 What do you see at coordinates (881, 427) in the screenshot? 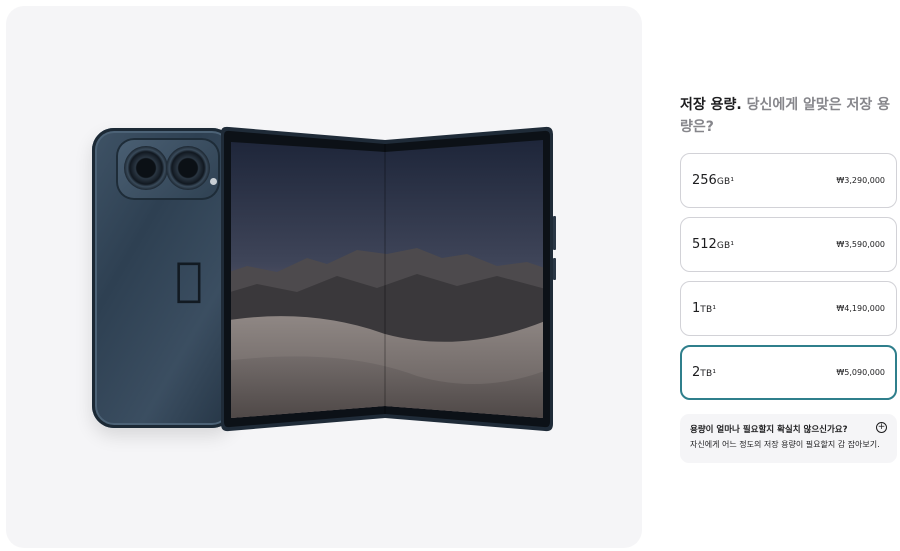
I see `plus-circle-icon: +` at bounding box center [881, 427].